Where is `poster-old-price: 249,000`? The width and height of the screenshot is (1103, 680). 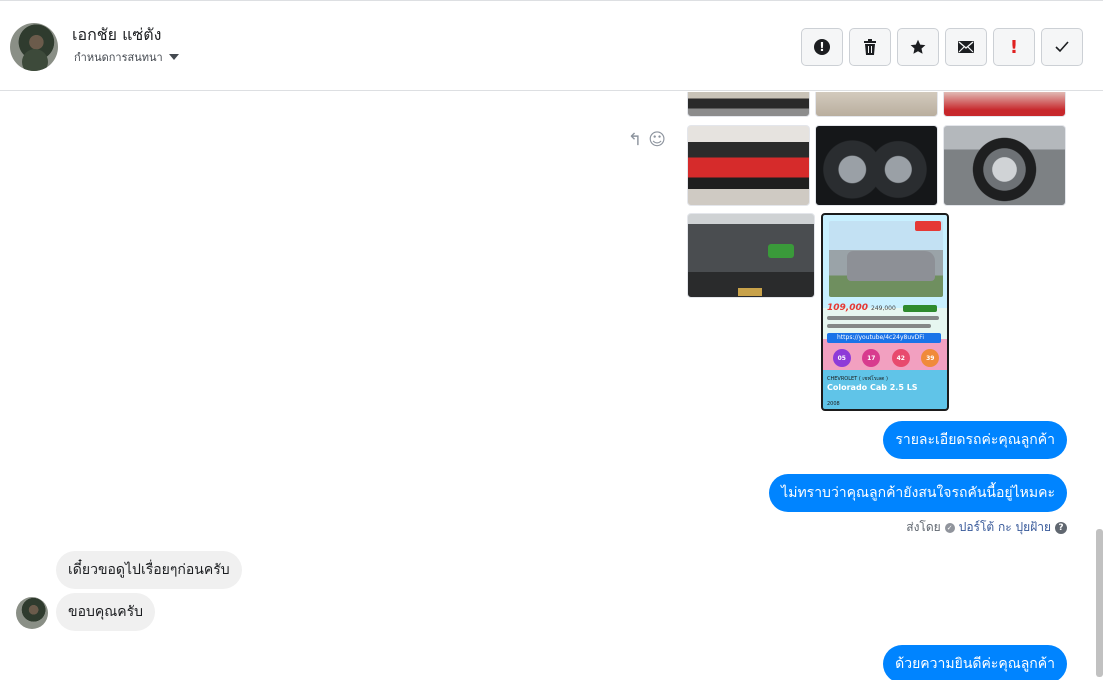 poster-old-price: 249,000 is located at coordinates (883, 308).